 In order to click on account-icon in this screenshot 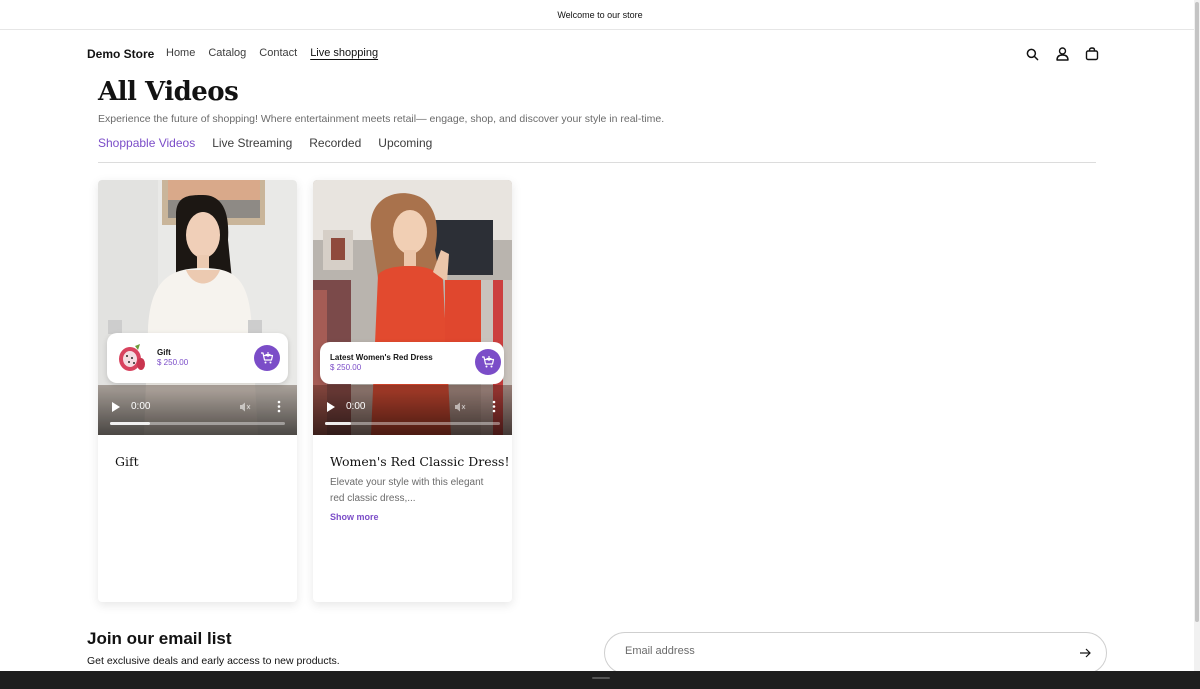, I will do `click(1062, 54)`.